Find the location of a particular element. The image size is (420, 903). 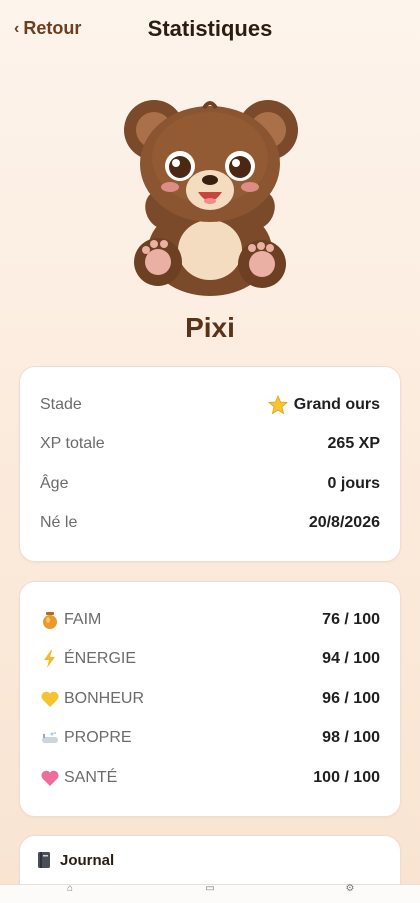

header: ‹ Retour Statistiques is located at coordinates (210, 29).